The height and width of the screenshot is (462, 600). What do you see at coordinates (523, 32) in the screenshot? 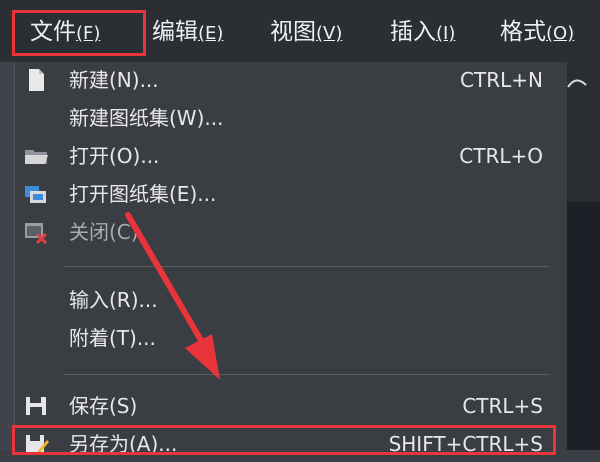
I see `menu-format-label: 格式` at bounding box center [523, 32].